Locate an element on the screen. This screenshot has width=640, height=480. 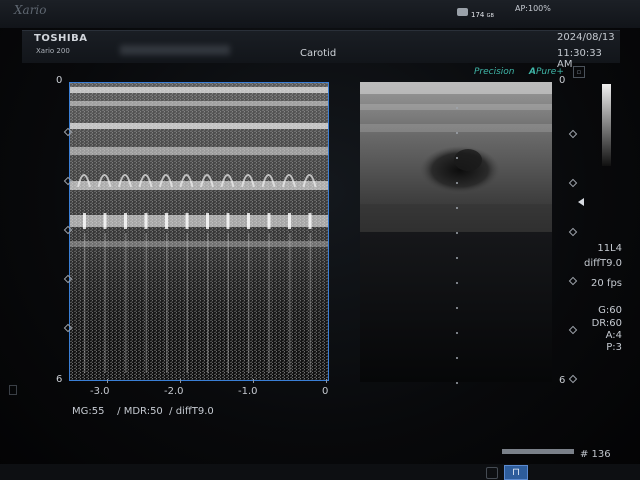
exam-date: 2024/08/13 is located at coordinates (586, 37).